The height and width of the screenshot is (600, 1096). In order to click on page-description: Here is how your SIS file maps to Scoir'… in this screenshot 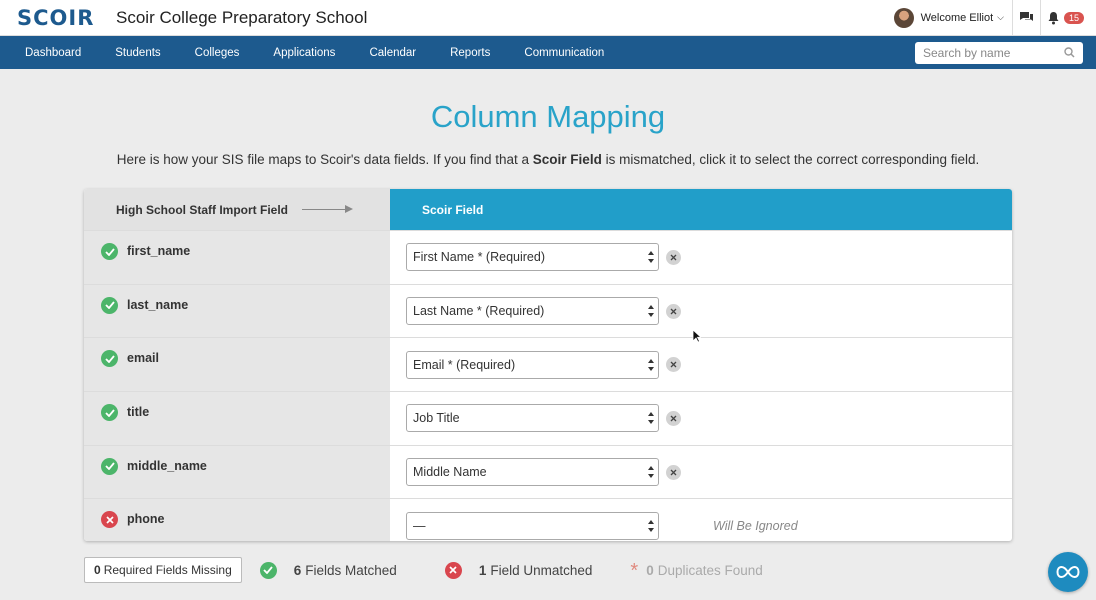, I will do `click(548, 159)`.